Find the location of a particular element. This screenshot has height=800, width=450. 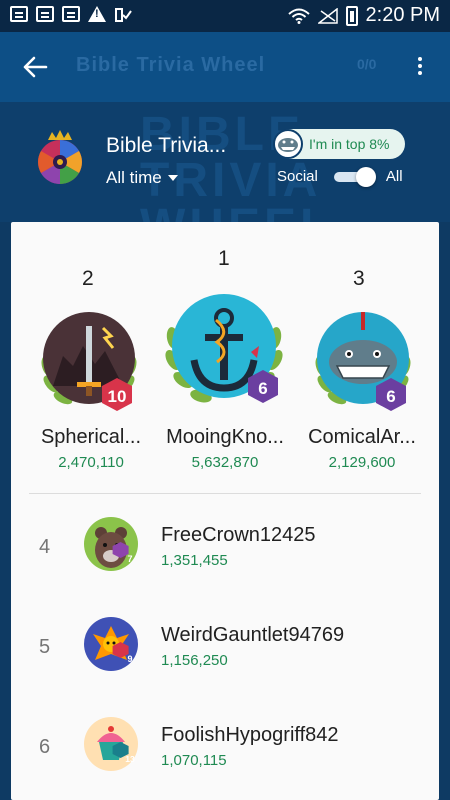

row-rank: 4 is located at coordinates (45, 547).